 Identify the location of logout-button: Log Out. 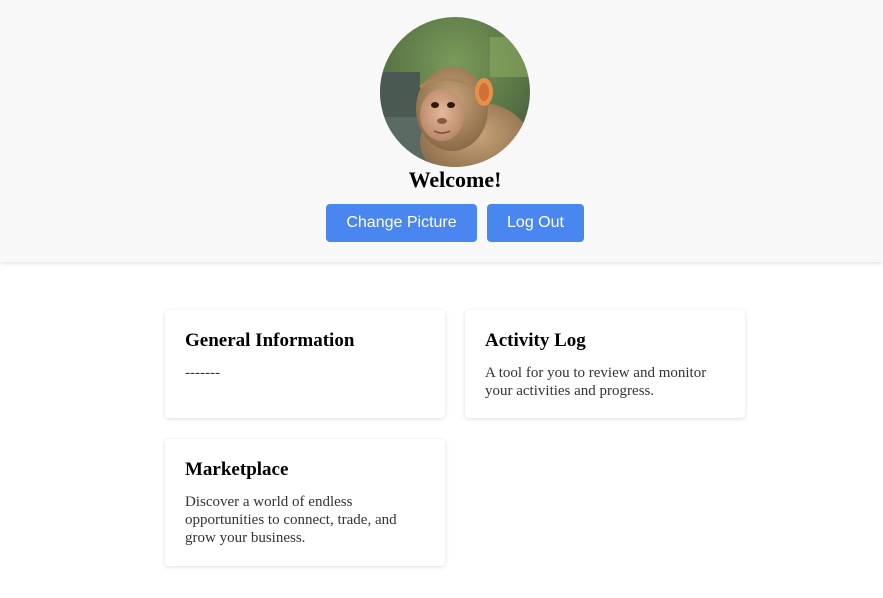
(535, 223).